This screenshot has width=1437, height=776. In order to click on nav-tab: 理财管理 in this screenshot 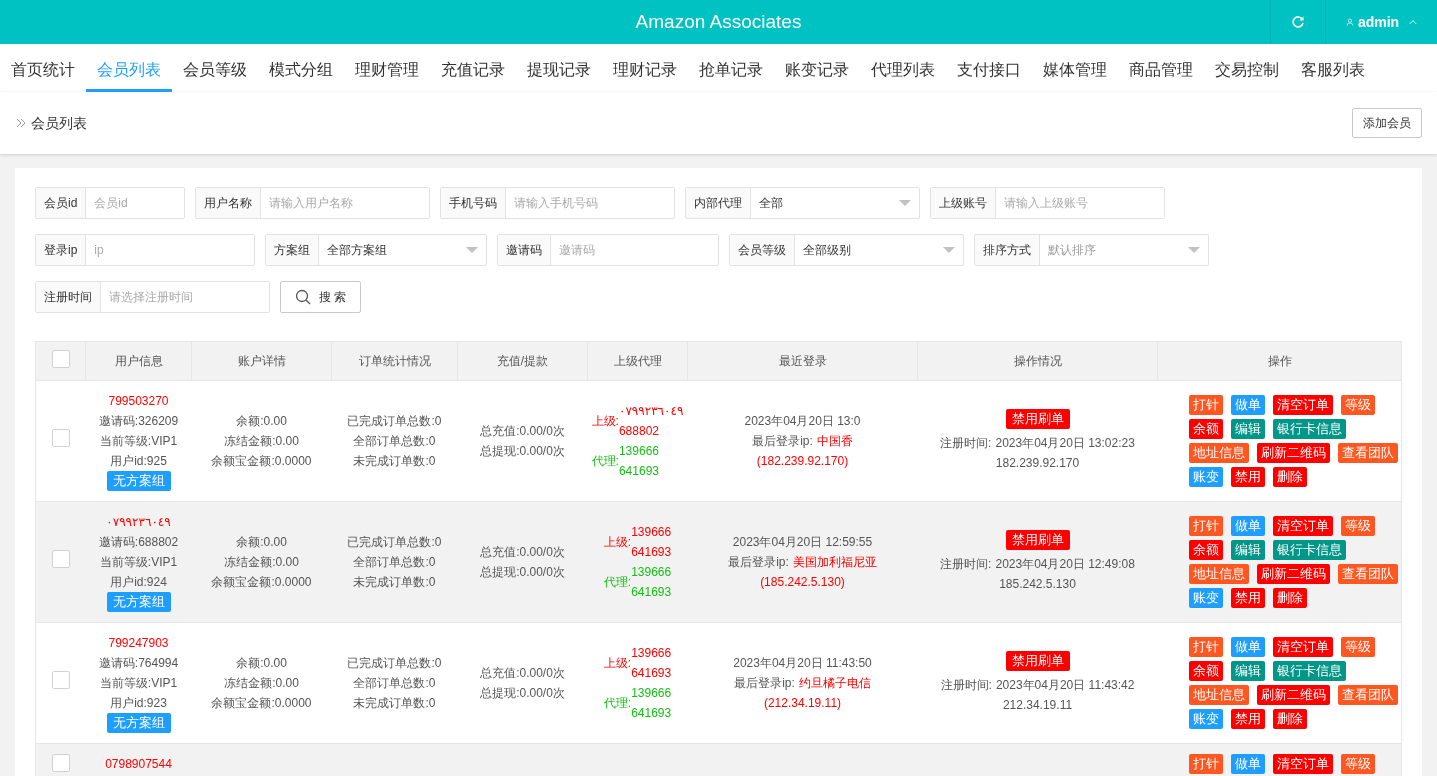, I will do `click(387, 68)`.